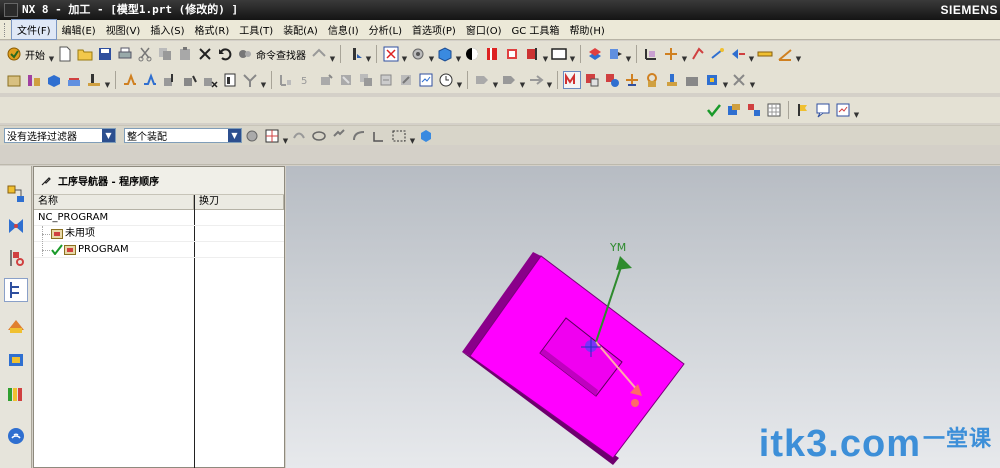 This screenshot has height=468, width=1000. I want to click on simulate-icon, so click(190, 80).